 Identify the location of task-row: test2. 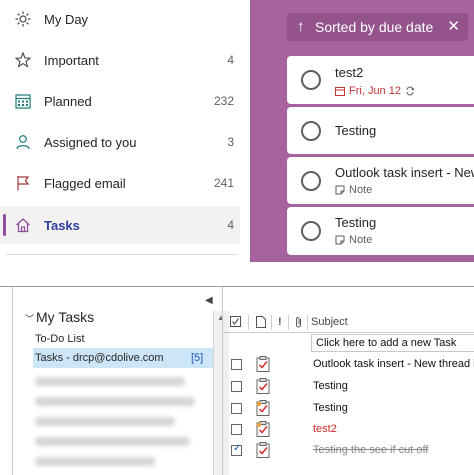
(348, 430).